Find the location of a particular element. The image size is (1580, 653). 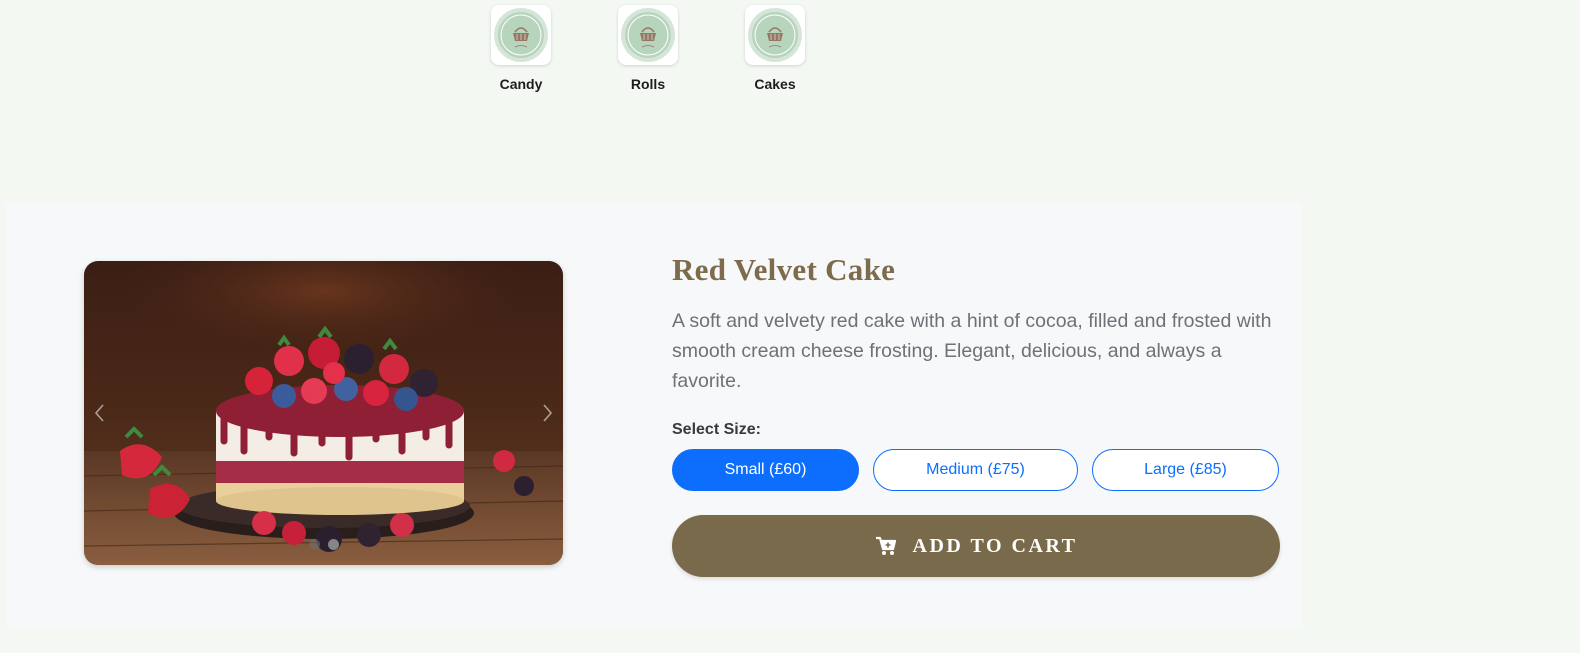

carousel-next-button is located at coordinates (547, 413).